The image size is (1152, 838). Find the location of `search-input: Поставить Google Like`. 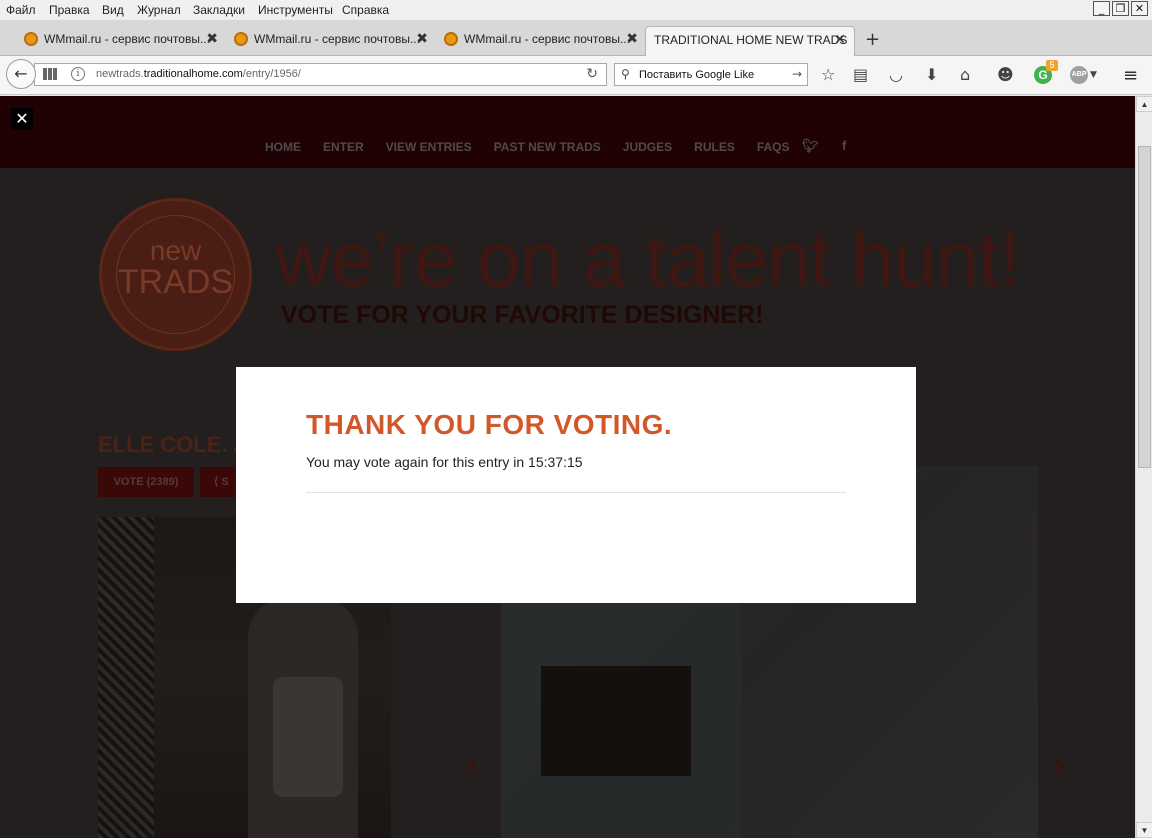

search-input: Поставить Google Like is located at coordinates (696, 75).